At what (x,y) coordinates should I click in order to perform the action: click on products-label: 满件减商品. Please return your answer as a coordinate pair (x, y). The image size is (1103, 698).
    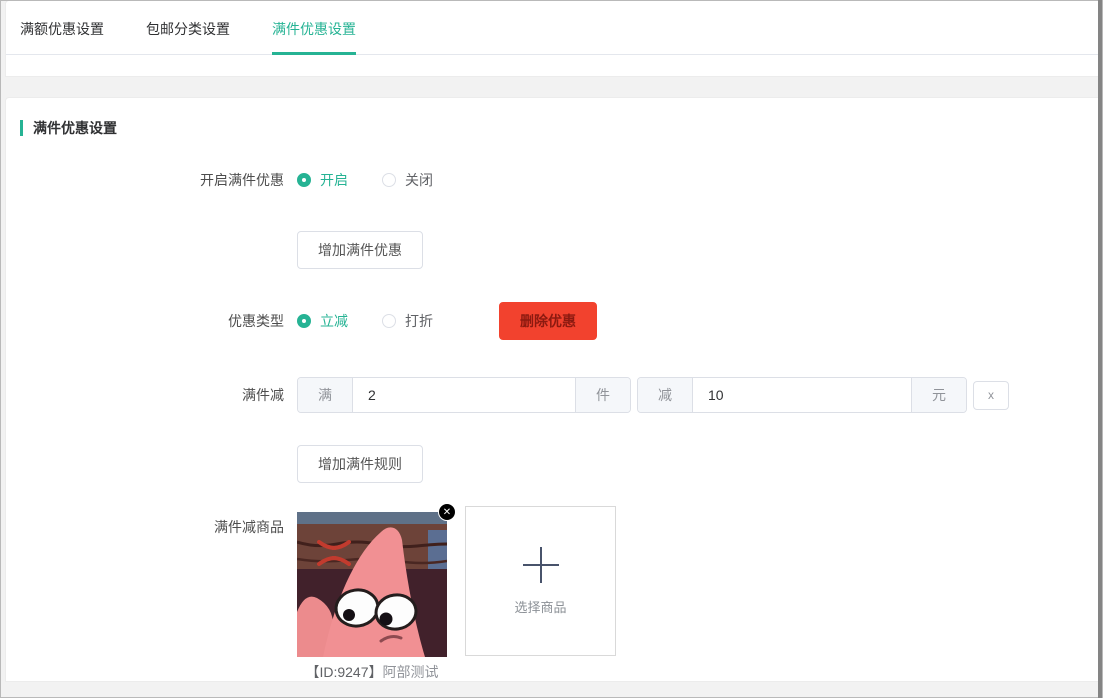
    Looking at the image, I should click on (249, 527).